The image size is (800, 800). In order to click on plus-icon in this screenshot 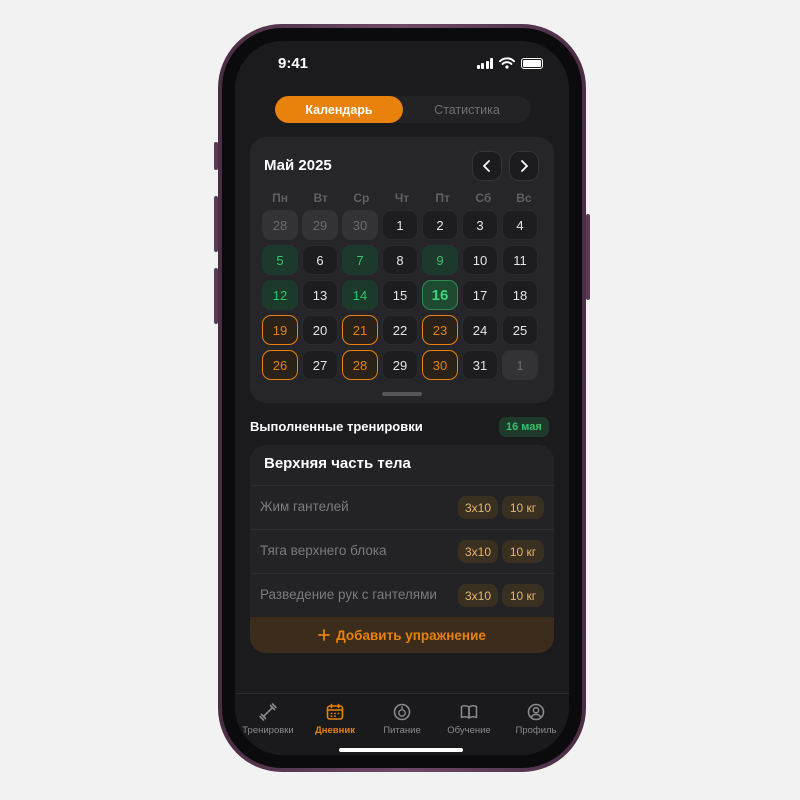, I will do `click(324, 635)`.